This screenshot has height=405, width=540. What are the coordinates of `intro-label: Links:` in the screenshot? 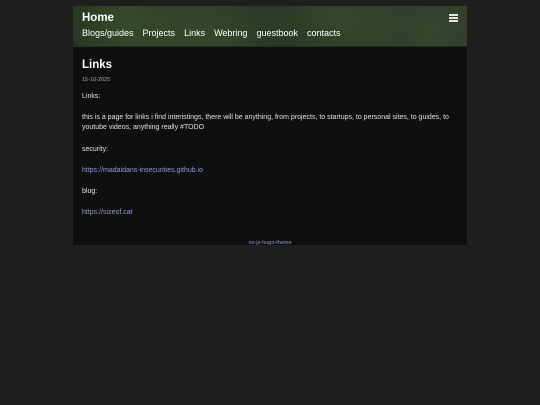 It's located at (91, 96).